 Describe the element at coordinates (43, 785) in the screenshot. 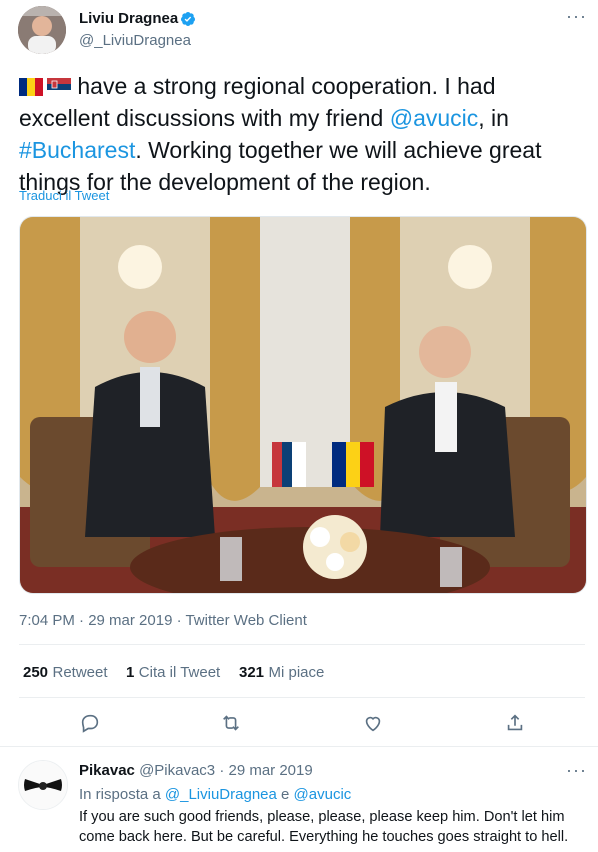

I see `reply-avatar` at that location.